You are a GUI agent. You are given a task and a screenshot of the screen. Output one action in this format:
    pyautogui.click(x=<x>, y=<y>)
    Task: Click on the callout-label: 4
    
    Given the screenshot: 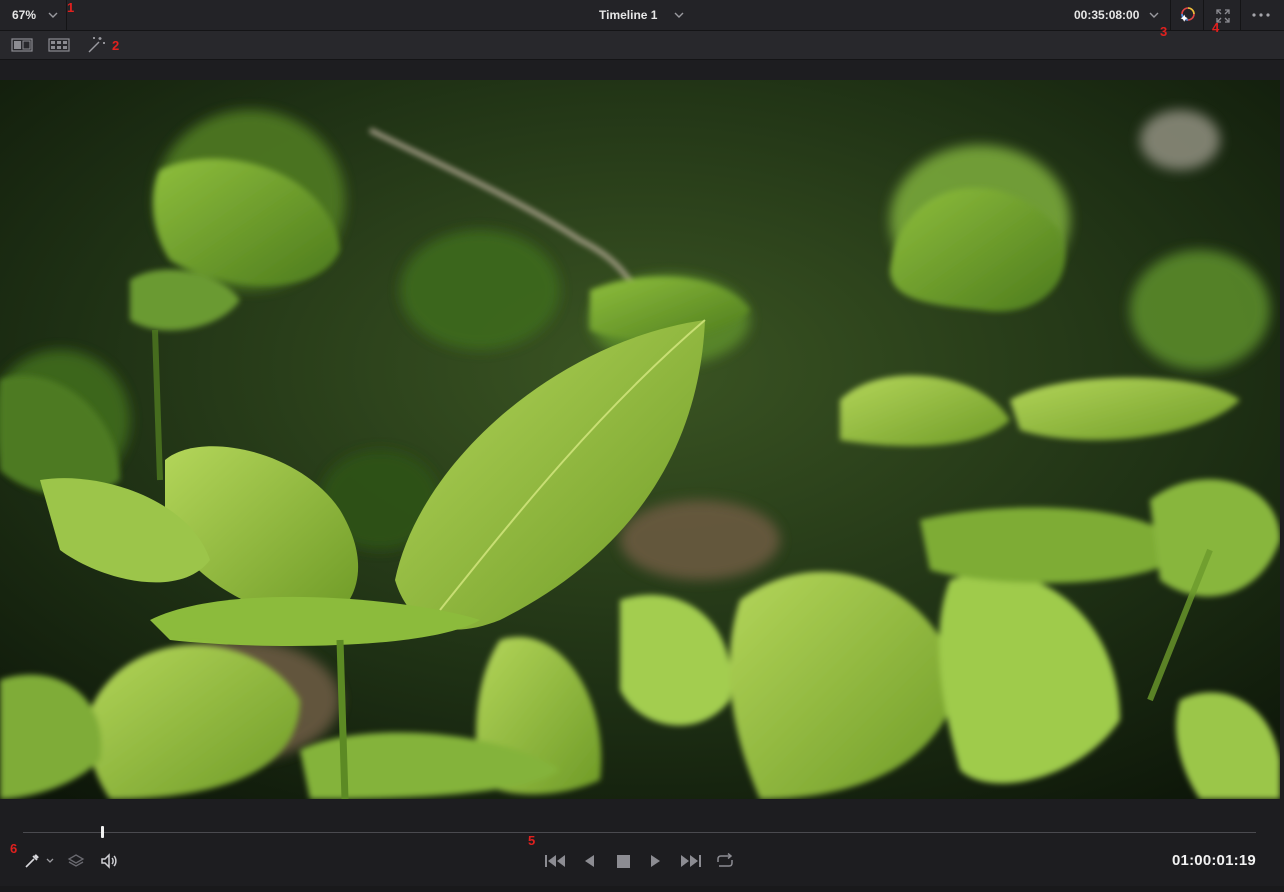 What is the action you would take?
    pyautogui.click(x=1216, y=27)
    